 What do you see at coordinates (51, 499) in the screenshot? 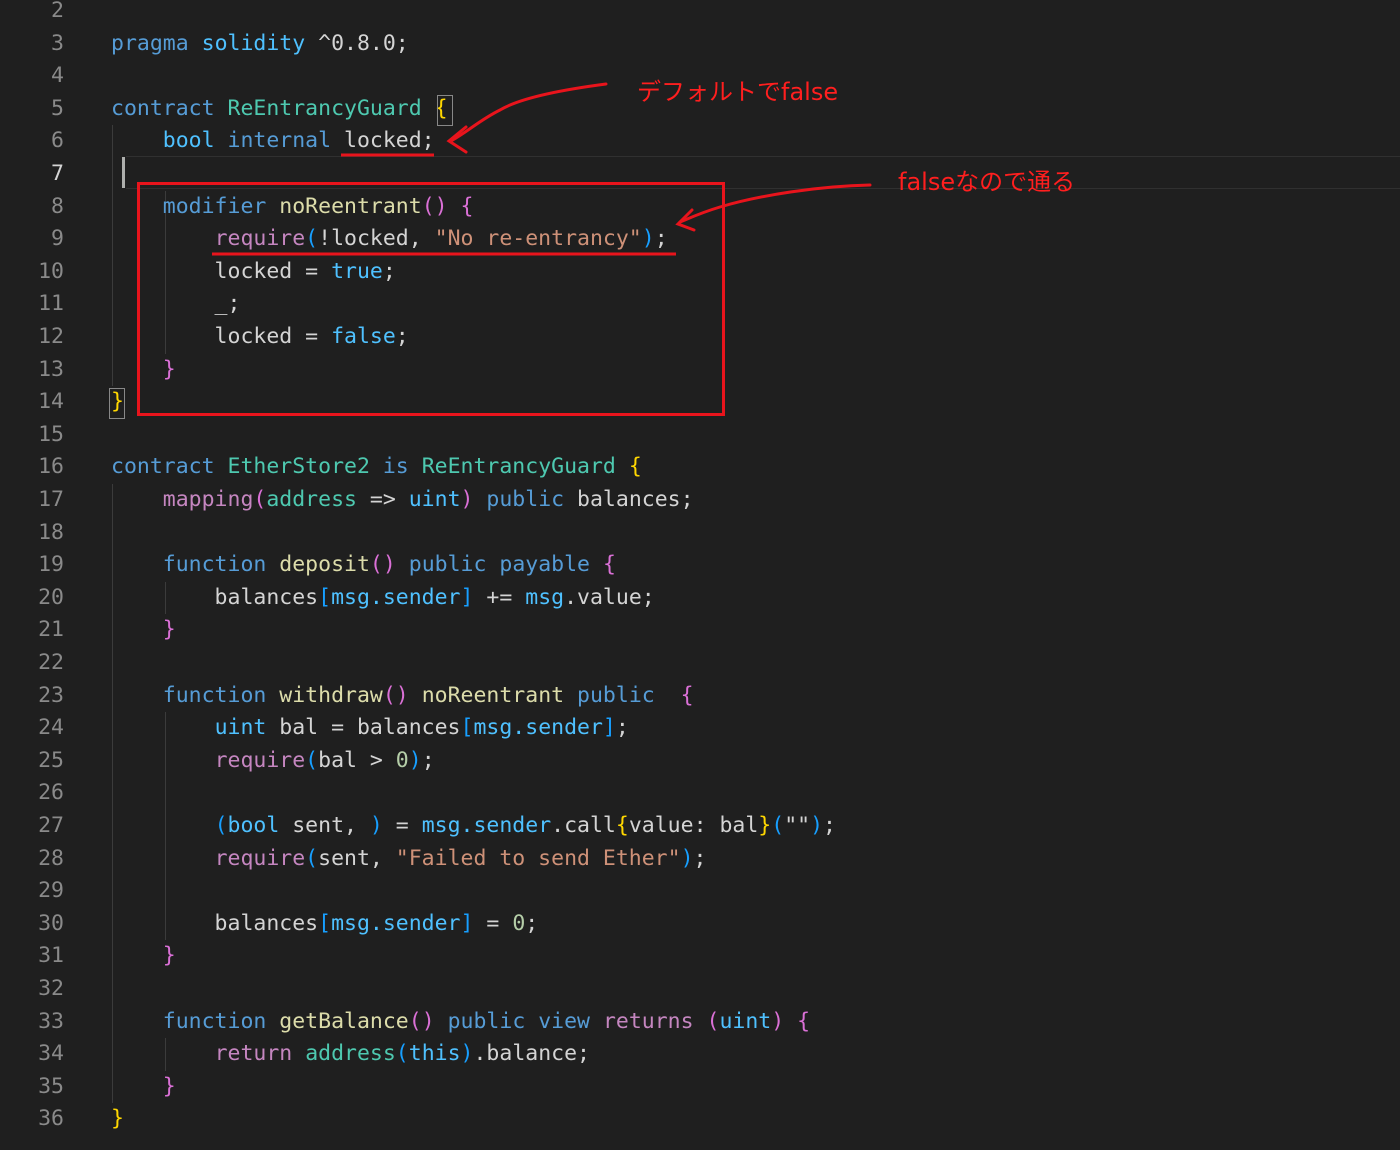
I see `line-number: 17` at bounding box center [51, 499].